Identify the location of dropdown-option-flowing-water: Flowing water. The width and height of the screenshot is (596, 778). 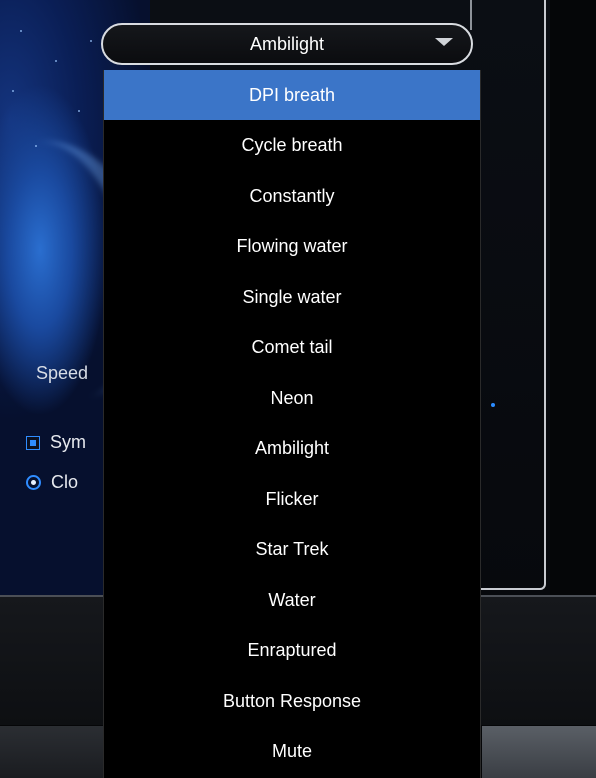
(292, 246).